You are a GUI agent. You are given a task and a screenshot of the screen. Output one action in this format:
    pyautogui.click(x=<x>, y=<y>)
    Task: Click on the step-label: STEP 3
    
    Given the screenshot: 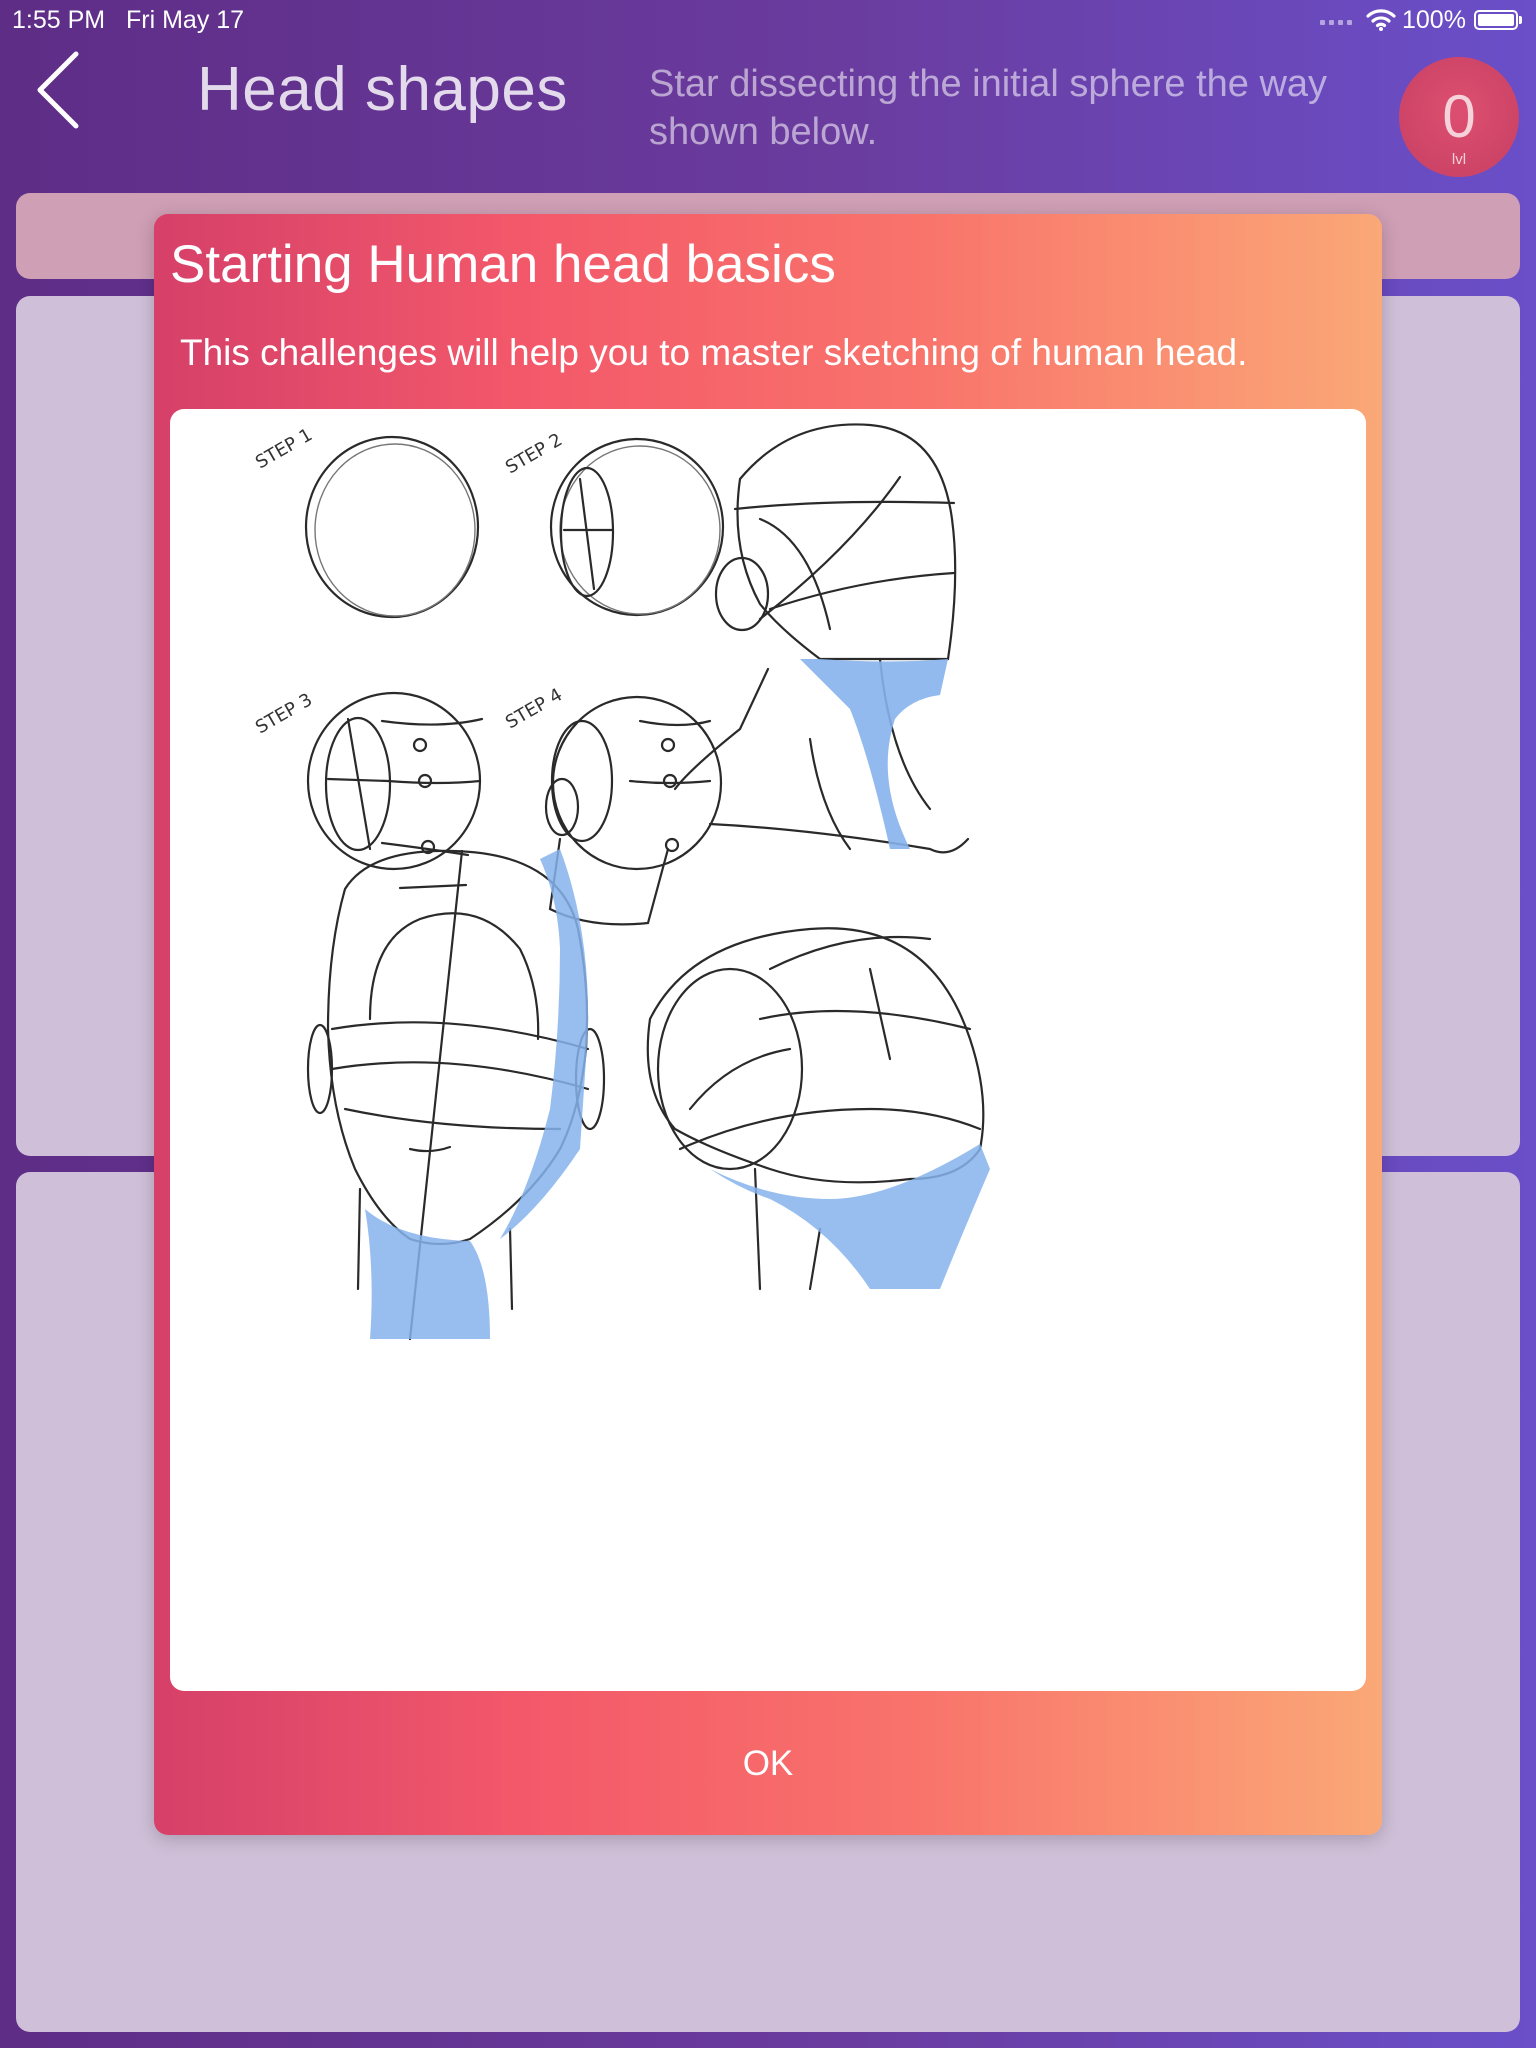 What is the action you would take?
    pyautogui.click(x=284, y=713)
    